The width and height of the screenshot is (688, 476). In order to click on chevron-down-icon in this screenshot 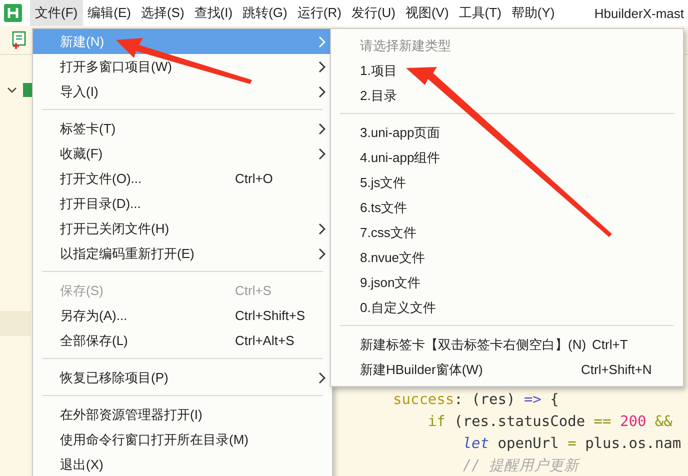, I will do `click(12, 90)`.